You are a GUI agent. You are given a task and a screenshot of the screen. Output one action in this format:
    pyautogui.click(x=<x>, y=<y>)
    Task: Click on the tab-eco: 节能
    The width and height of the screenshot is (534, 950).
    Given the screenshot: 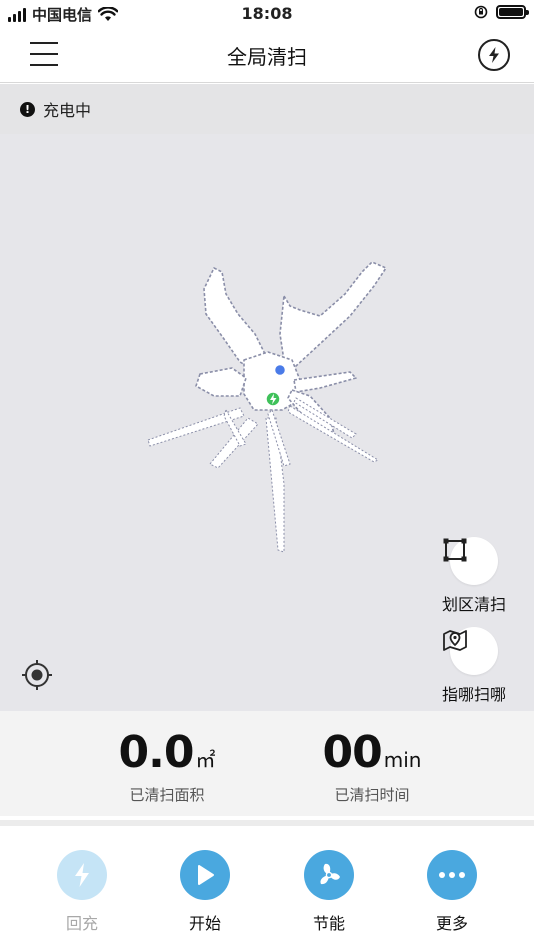 What is the action you would take?
    pyautogui.click(x=329, y=892)
    